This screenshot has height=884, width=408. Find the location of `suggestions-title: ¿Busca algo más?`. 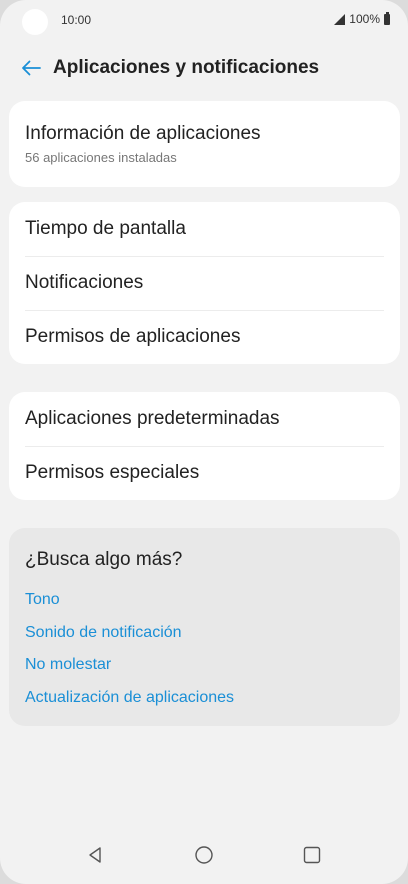

suggestions-title: ¿Busca algo más? is located at coordinates (104, 559).